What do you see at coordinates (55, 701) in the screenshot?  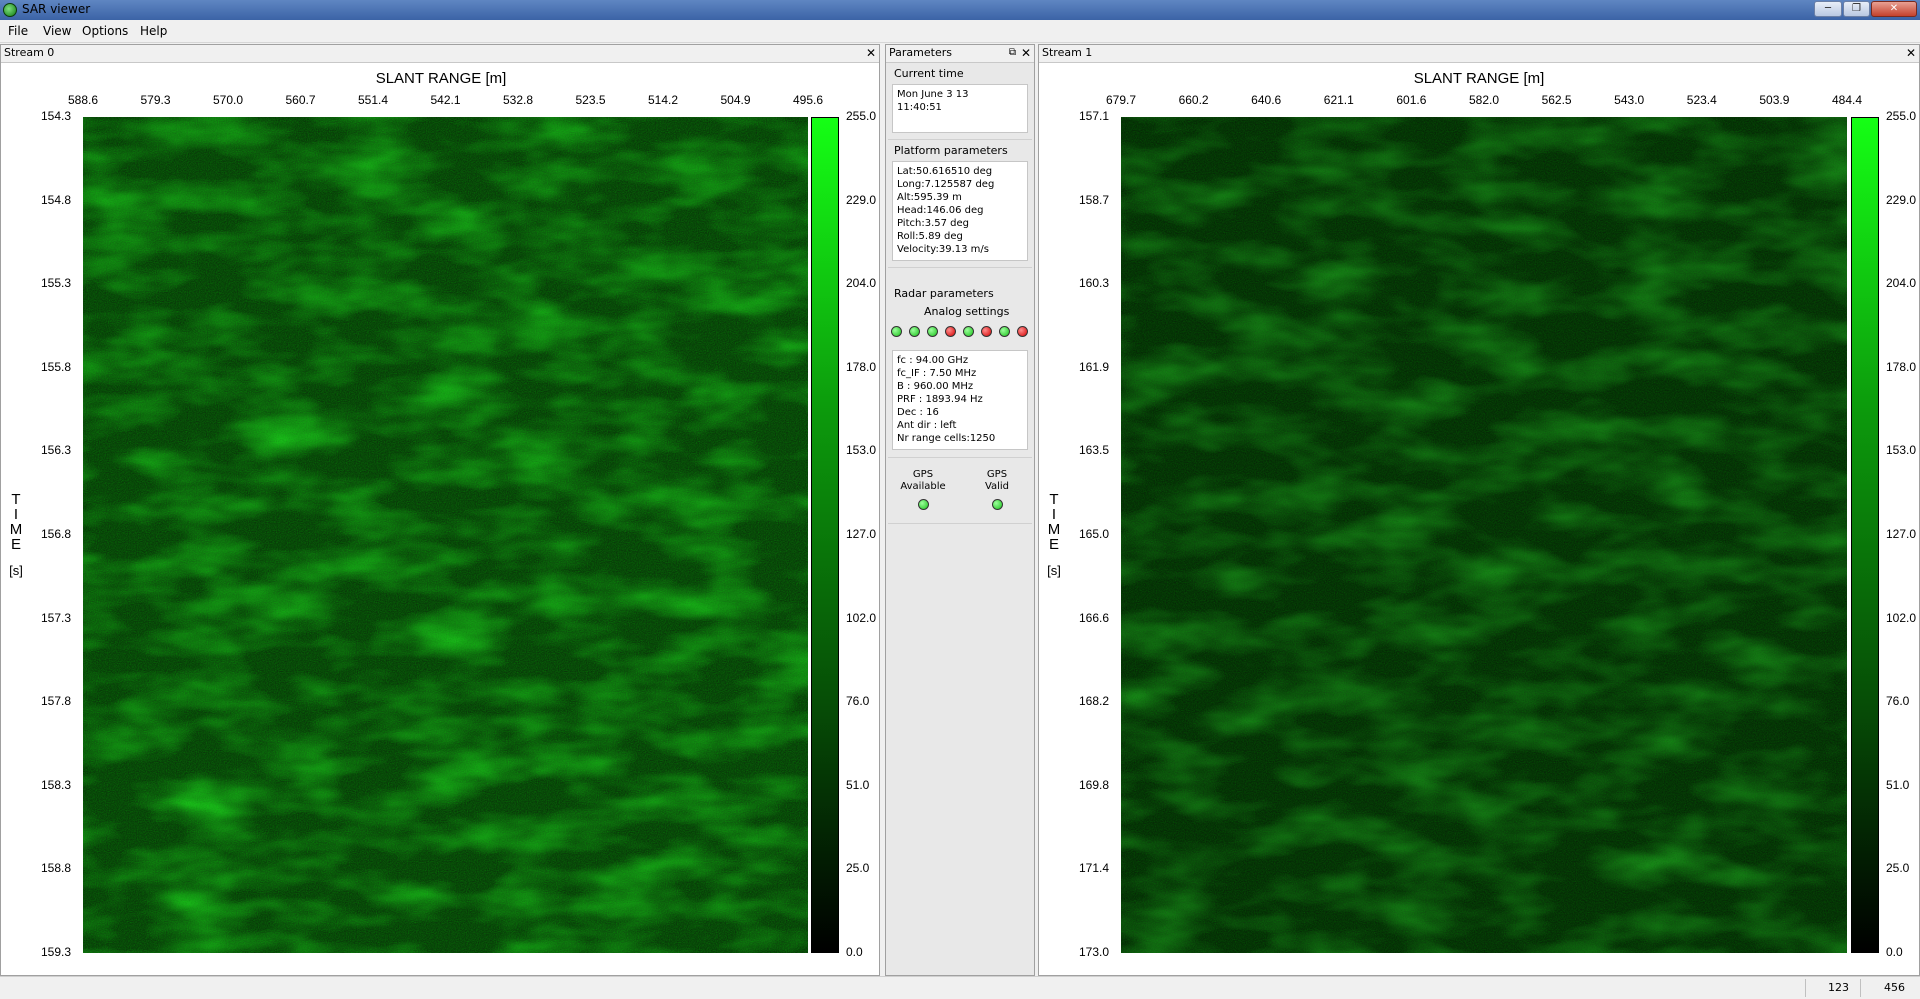 I see `stream-0-y-tick: 157.8` at bounding box center [55, 701].